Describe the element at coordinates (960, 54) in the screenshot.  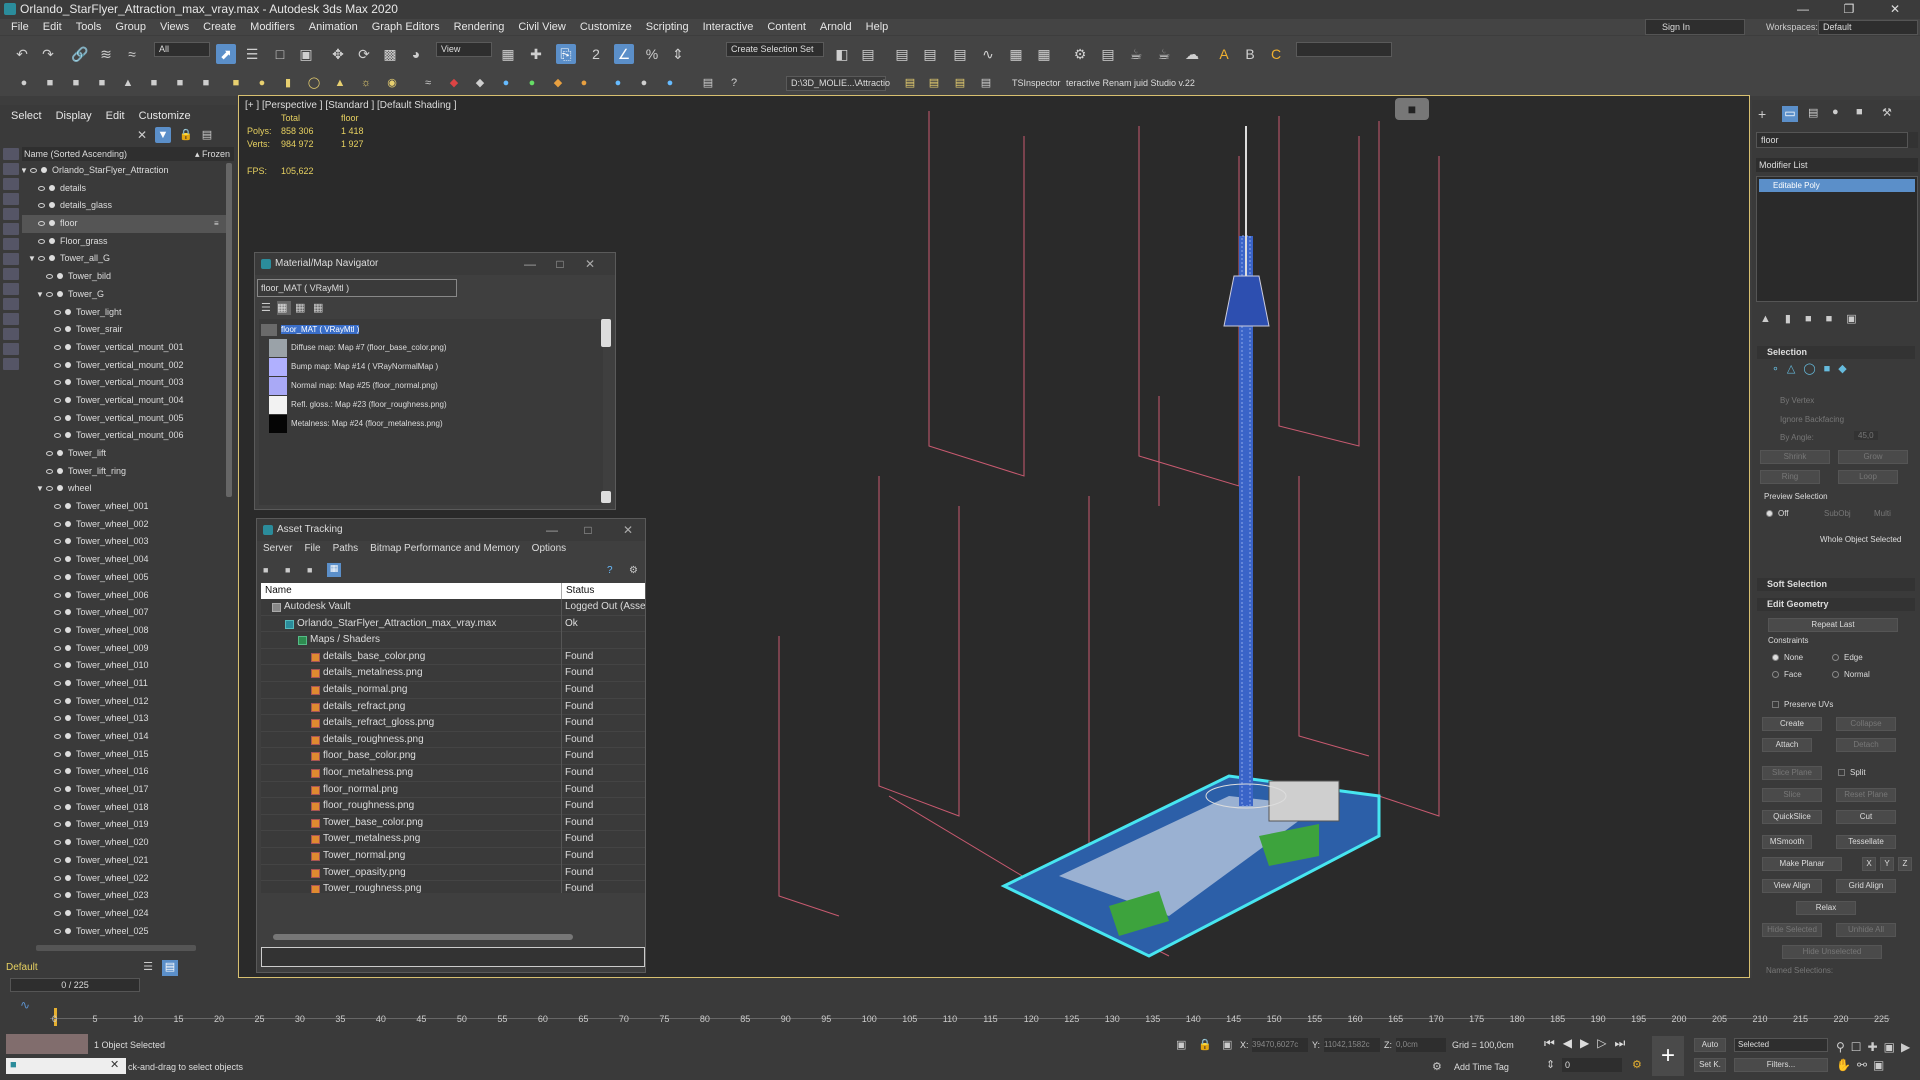
I see `ribbon-icon: ▤` at that location.